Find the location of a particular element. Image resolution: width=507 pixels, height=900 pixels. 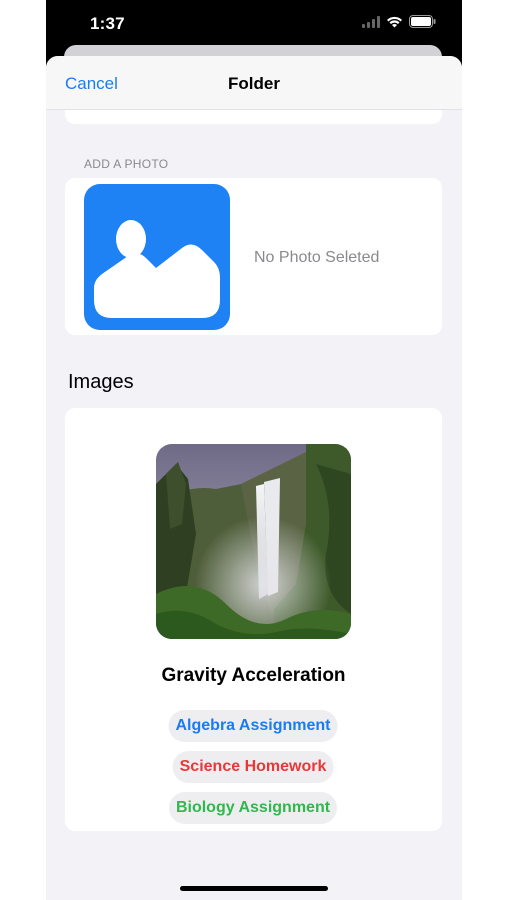

photo-placeholder-icon is located at coordinates (157, 257).